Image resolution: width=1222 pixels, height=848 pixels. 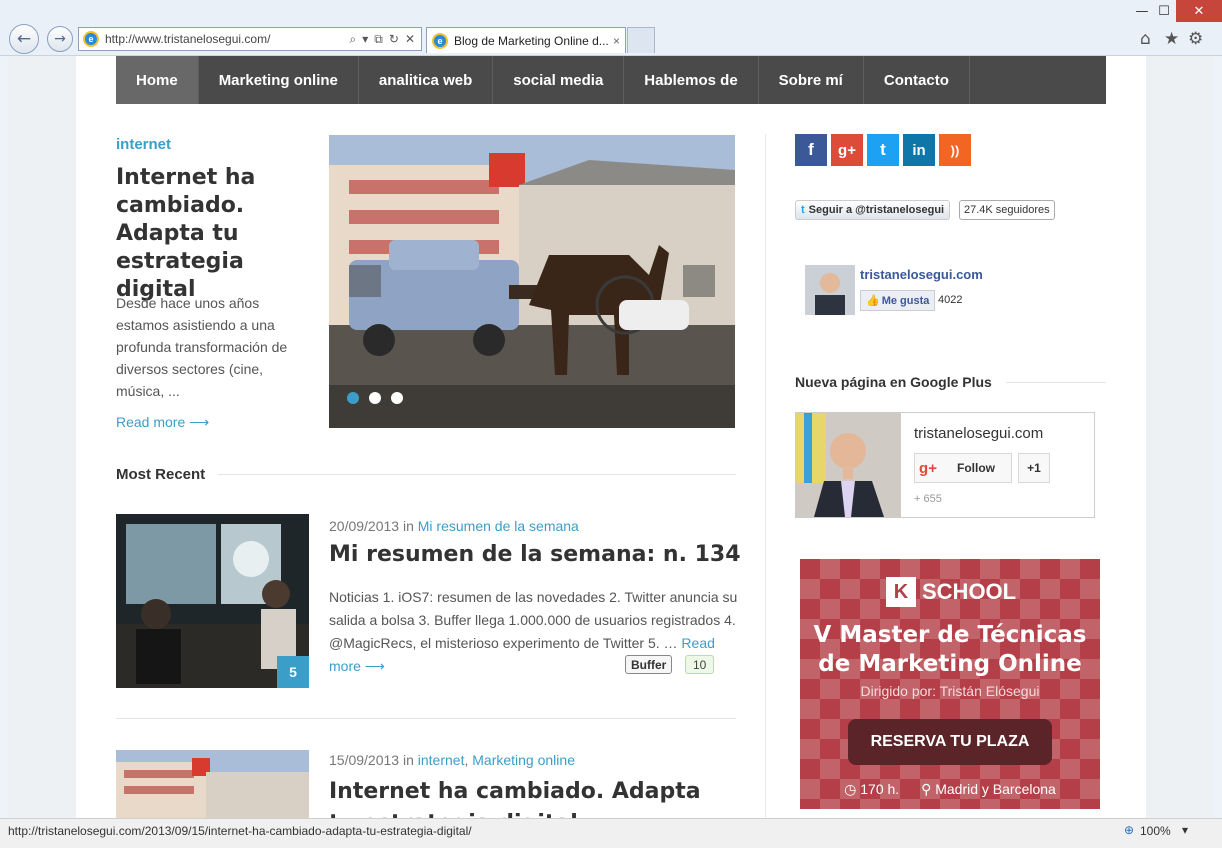 I want to click on slider-prev-button, so click(x=365, y=281).